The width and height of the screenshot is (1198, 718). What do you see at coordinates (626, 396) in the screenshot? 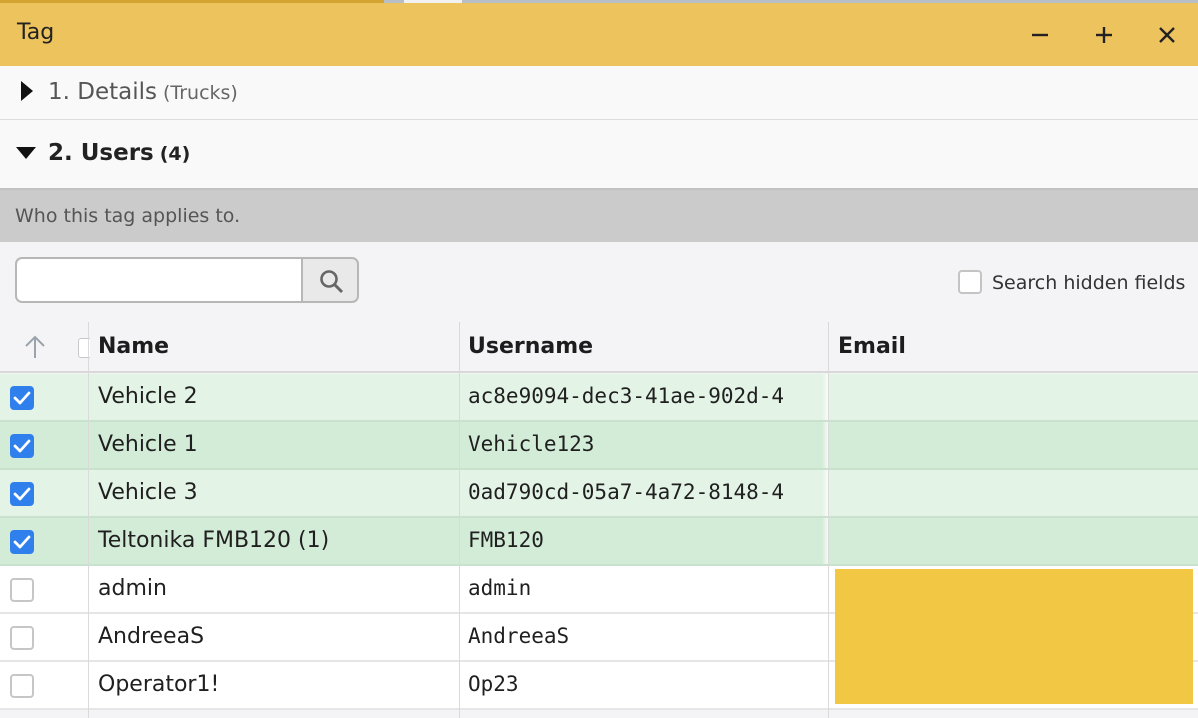
I see `cell-username: ac8e9094-dec3-41ae-902d-4` at bounding box center [626, 396].